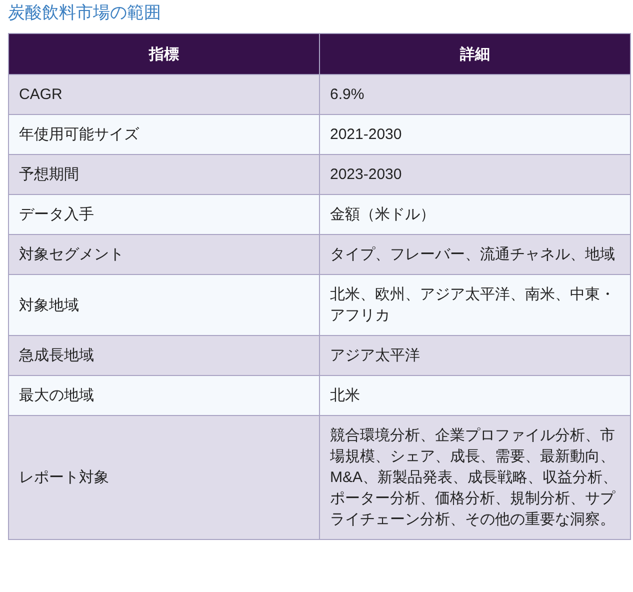  Describe the element at coordinates (164, 94) in the screenshot. I see `table-cell: CAGR` at that location.